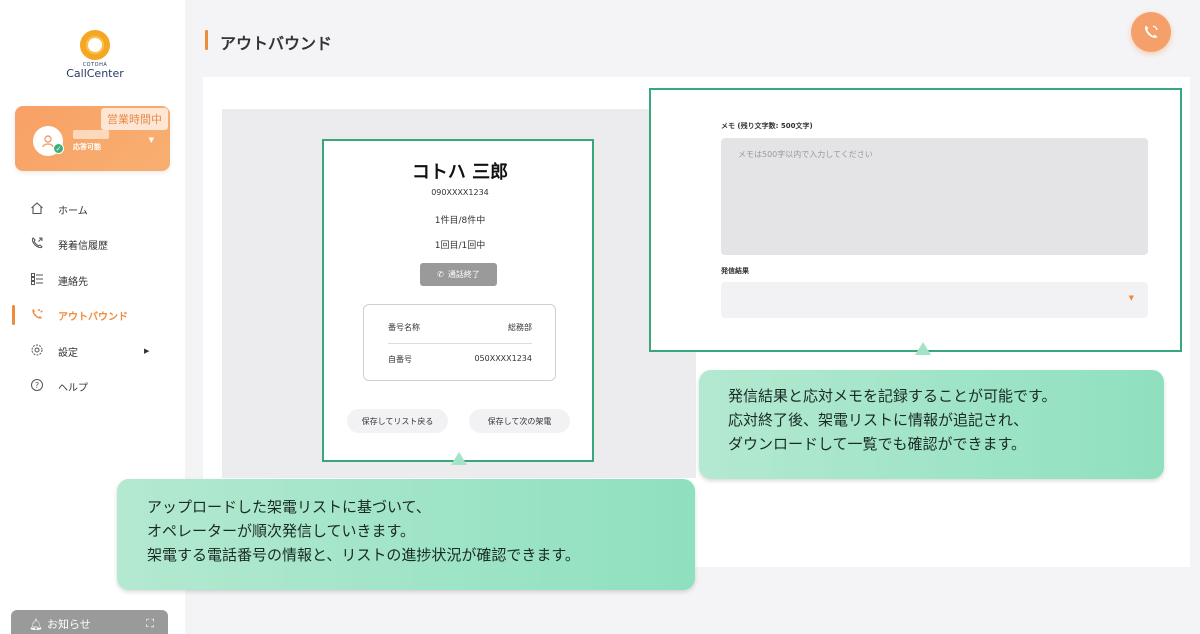 The width and height of the screenshot is (1200, 634). I want to click on title-accent-bar, so click(206, 40).